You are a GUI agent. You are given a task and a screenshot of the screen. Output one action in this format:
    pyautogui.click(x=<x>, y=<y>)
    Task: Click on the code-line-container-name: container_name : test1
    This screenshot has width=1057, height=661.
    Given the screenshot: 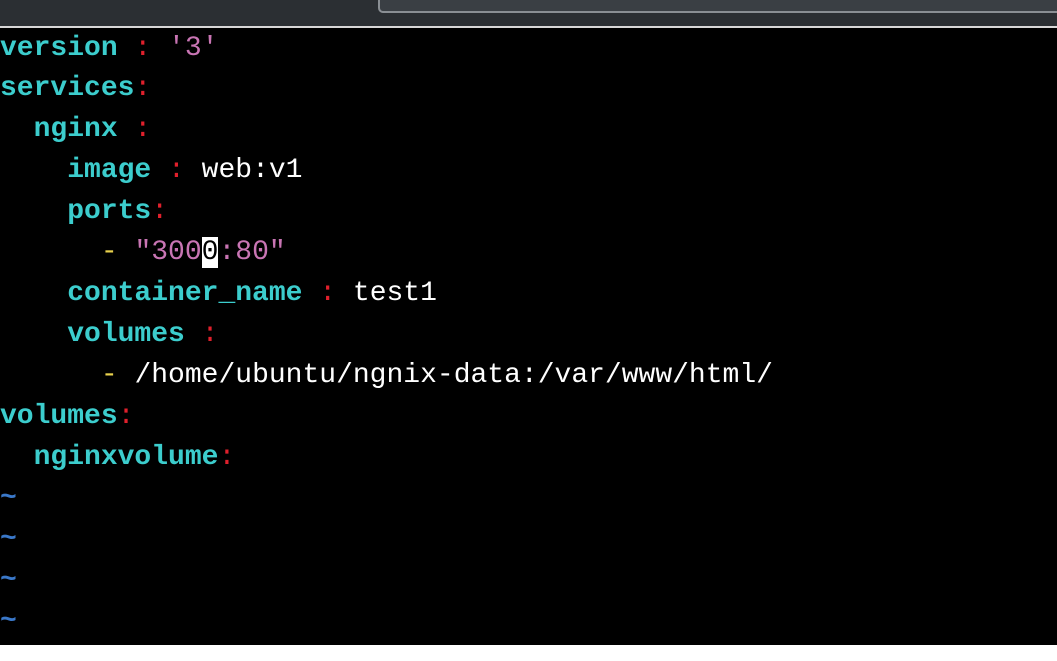 What is the action you would take?
    pyautogui.click(x=218, y=293)
    